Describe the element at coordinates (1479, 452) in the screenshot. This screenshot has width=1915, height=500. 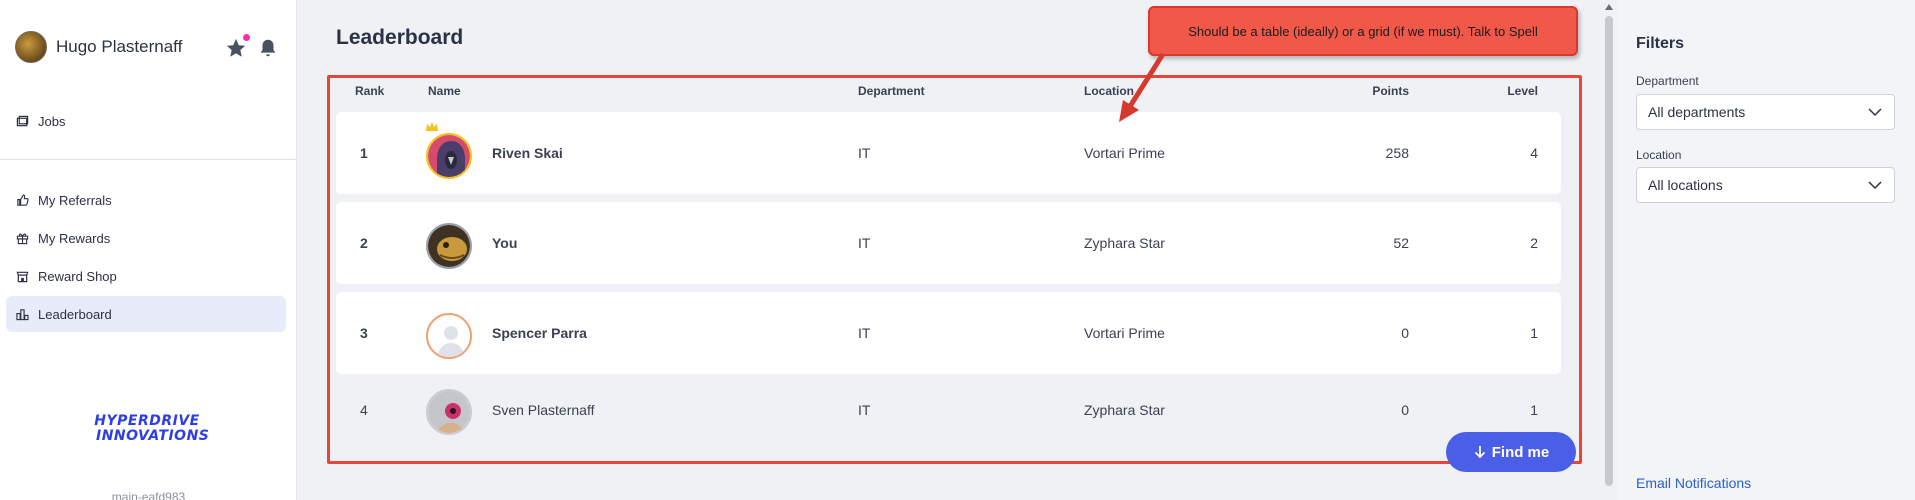
I see `arrow-down-icon` at that location.